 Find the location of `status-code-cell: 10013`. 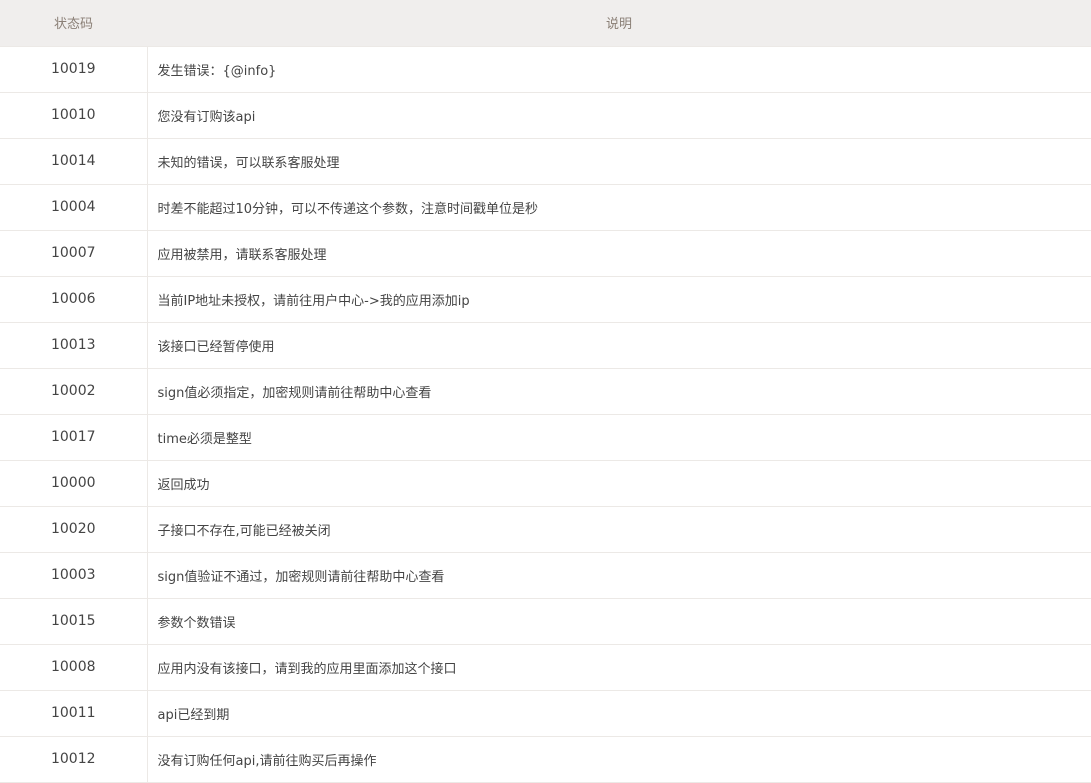

status-code-cell: 10013 is located at coordinates (74, 345).